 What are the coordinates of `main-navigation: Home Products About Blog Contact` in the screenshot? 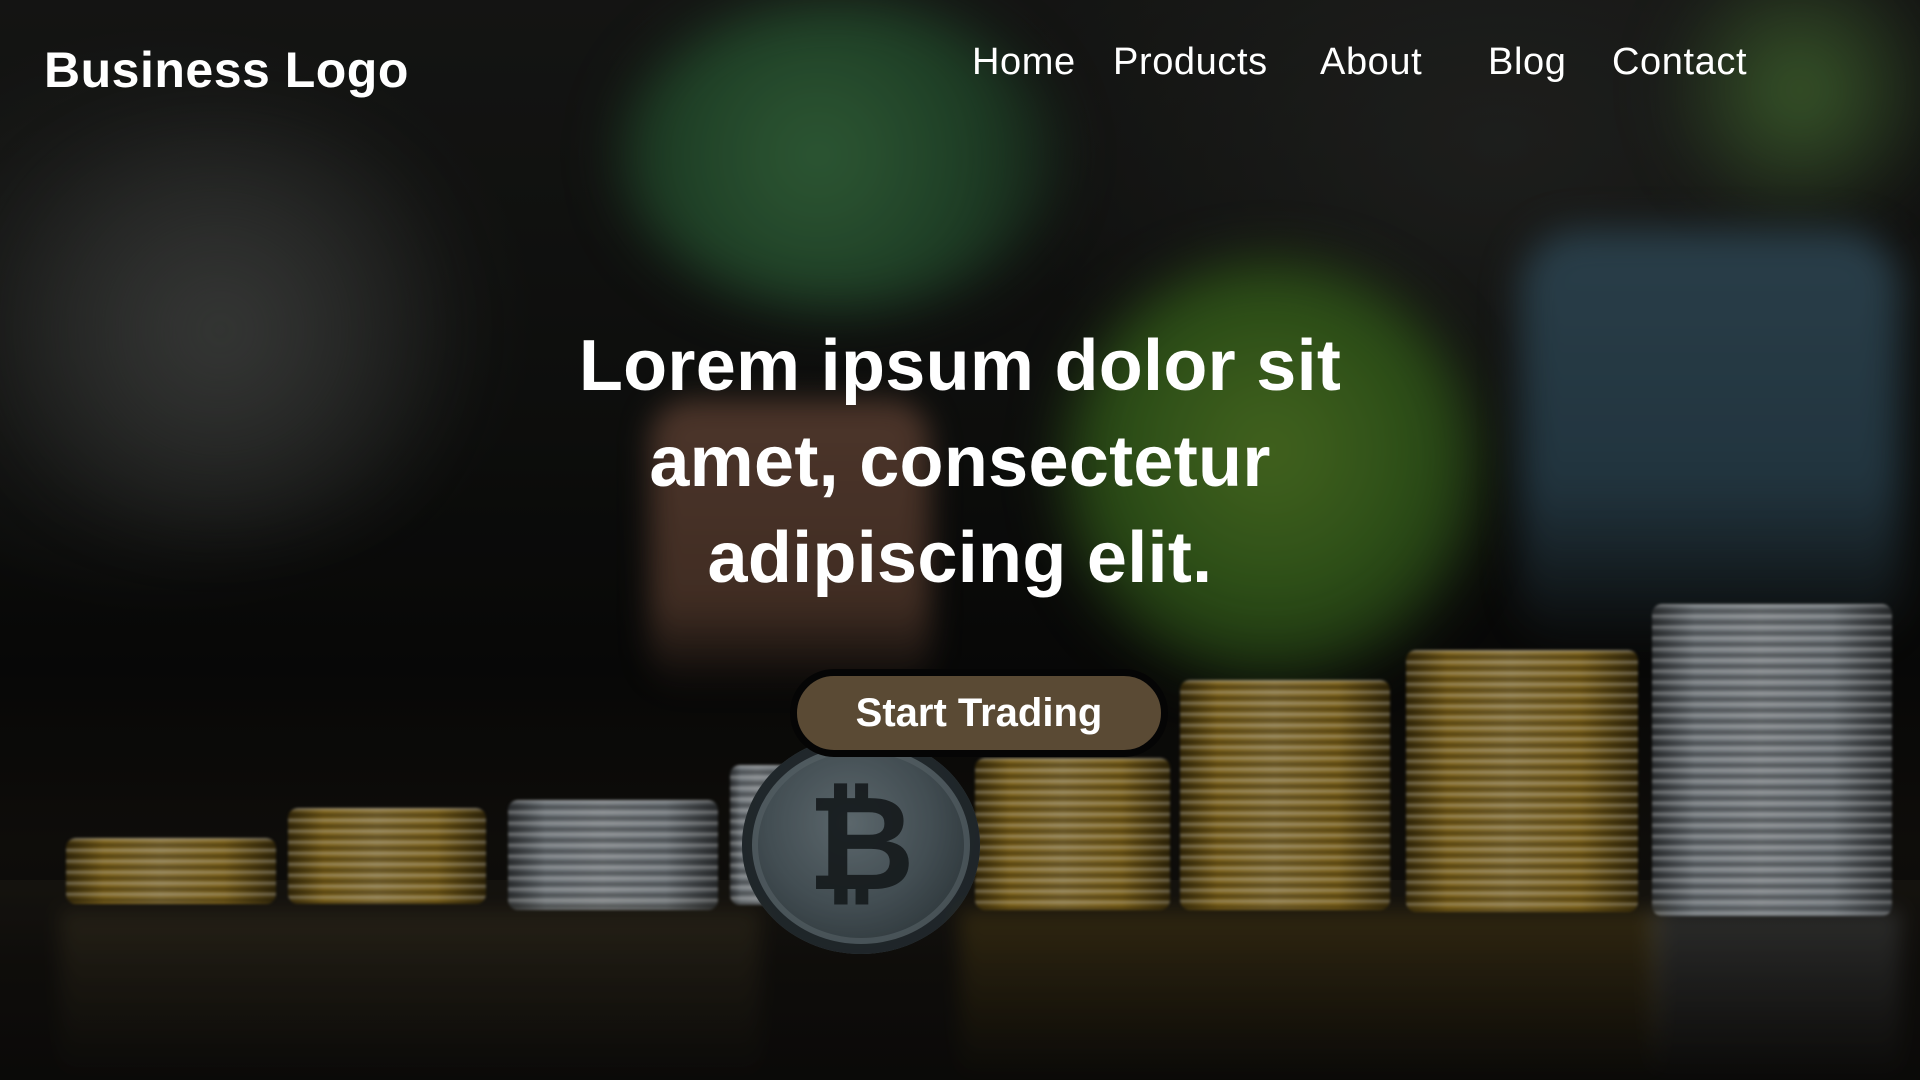 It's located at (960, 62).